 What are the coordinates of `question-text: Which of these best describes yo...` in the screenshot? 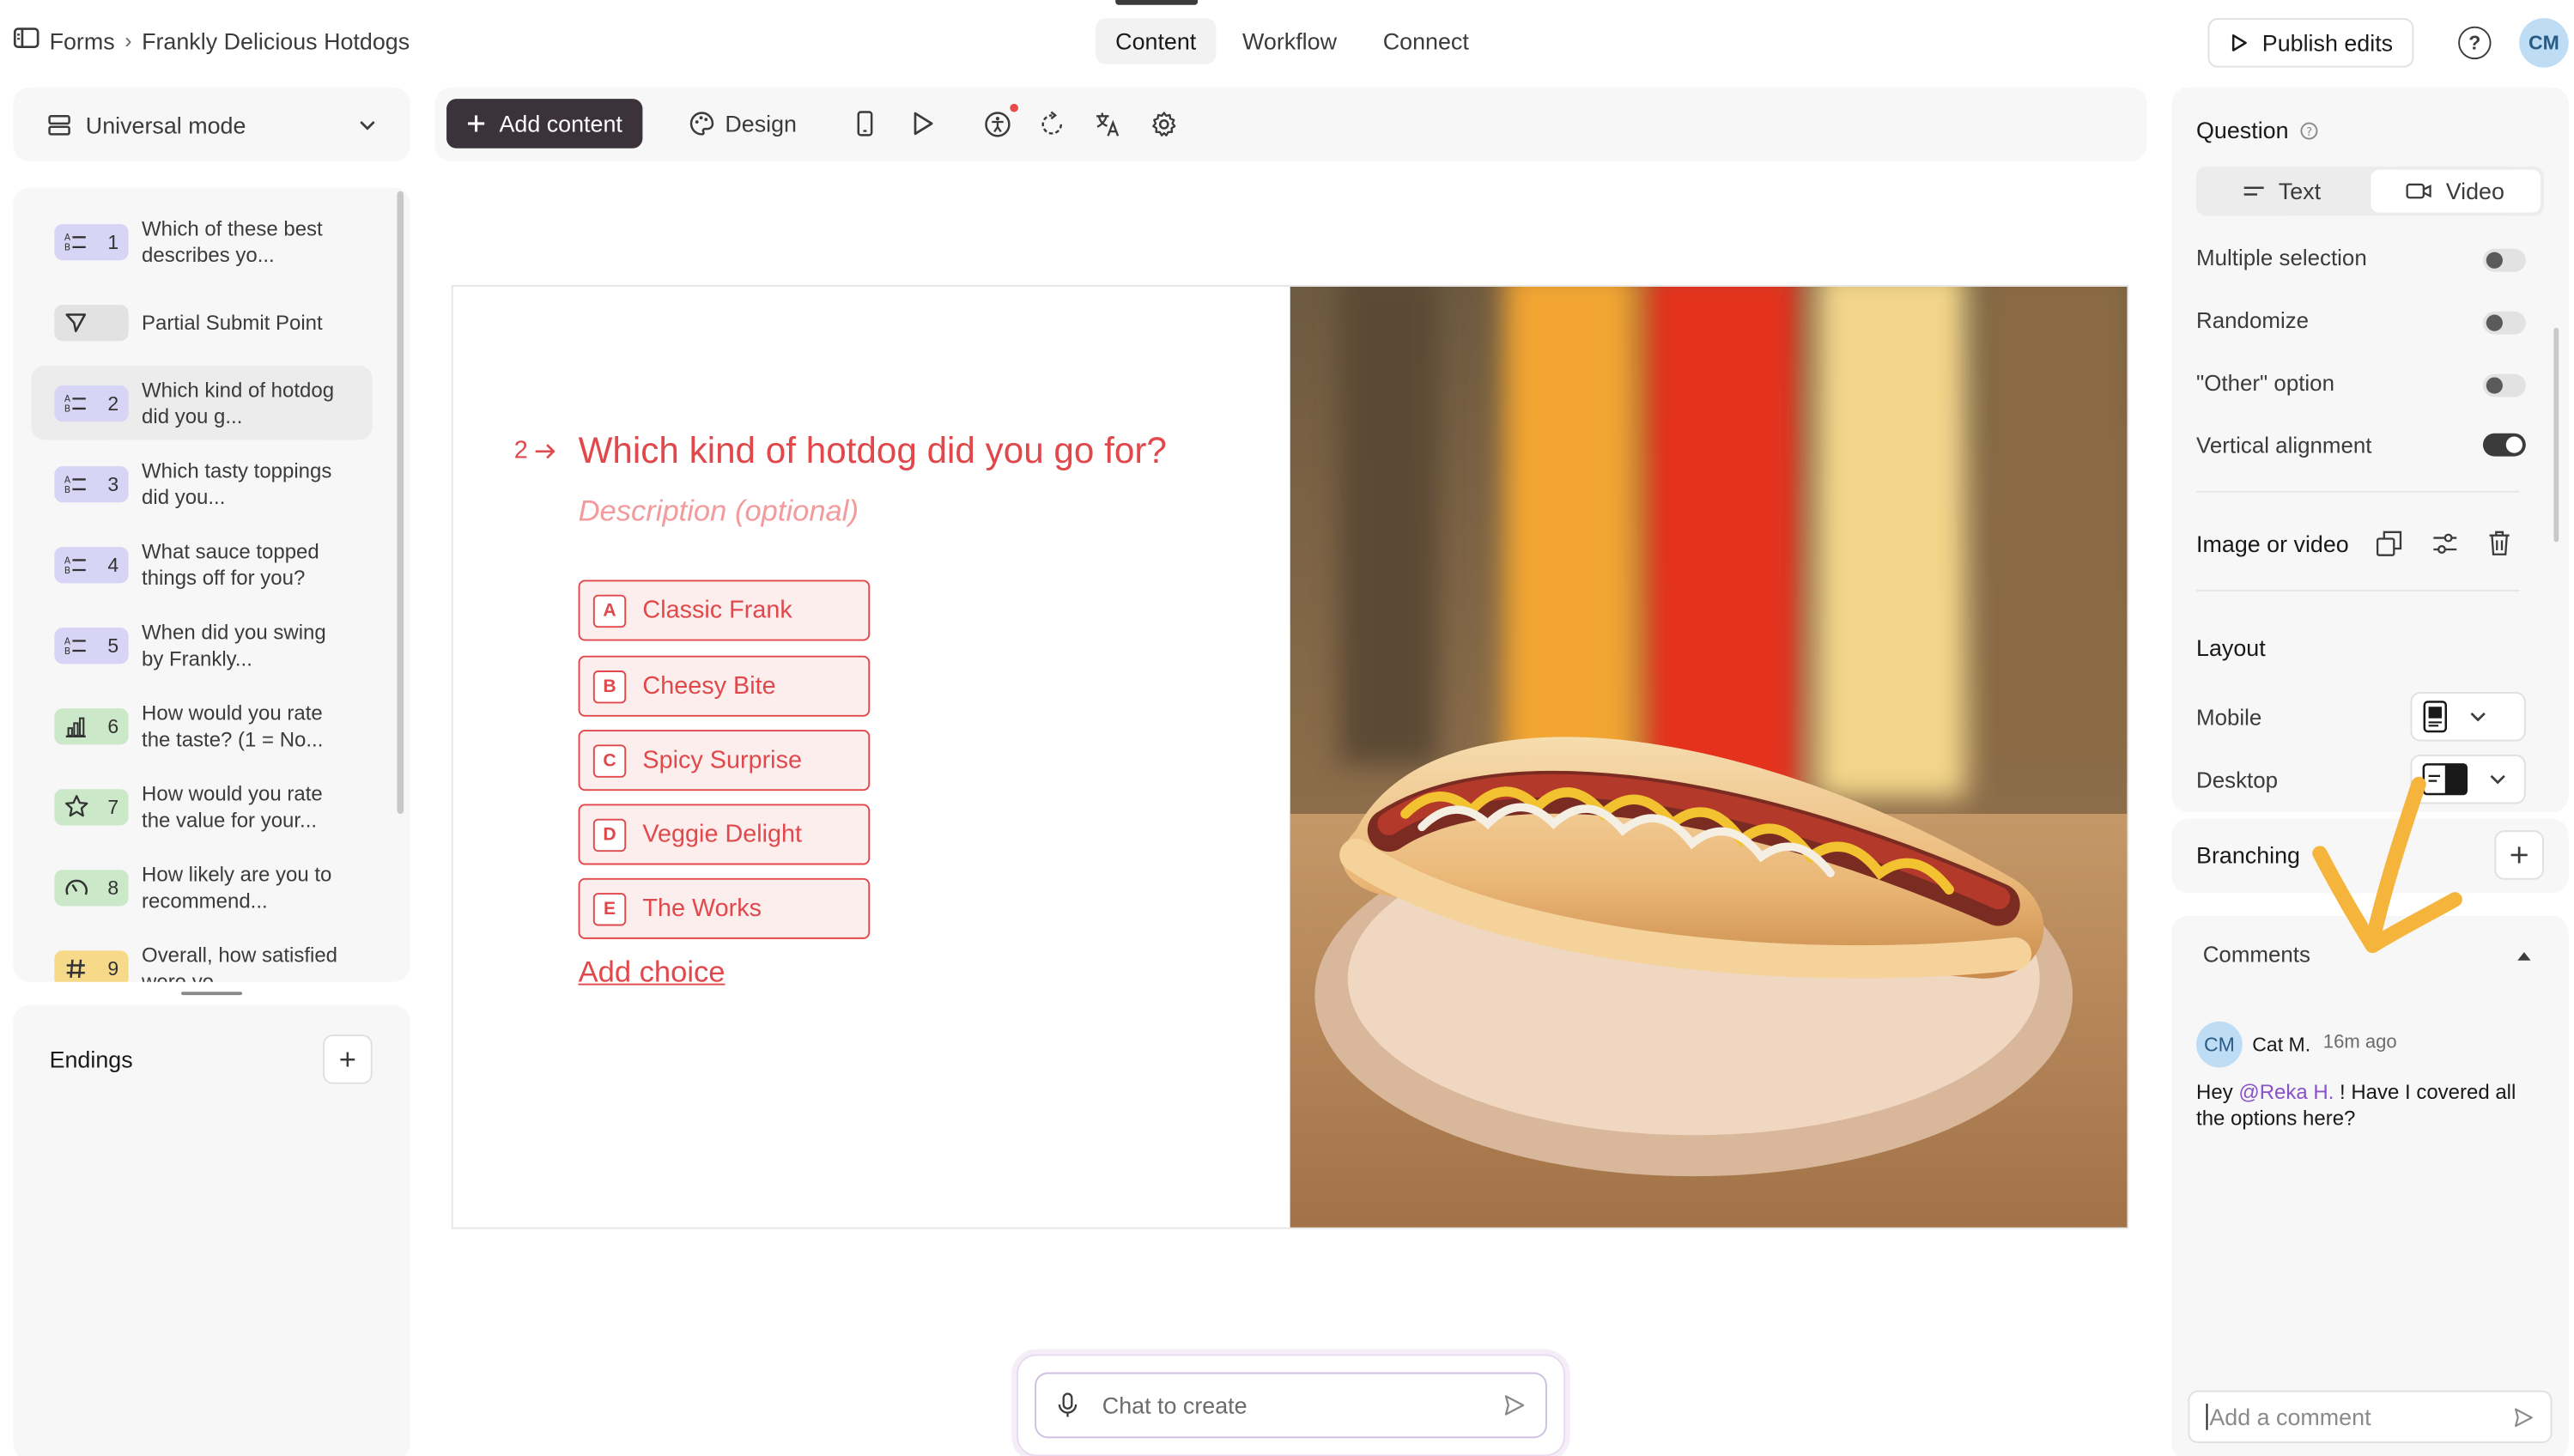 It's located at (233, 241).